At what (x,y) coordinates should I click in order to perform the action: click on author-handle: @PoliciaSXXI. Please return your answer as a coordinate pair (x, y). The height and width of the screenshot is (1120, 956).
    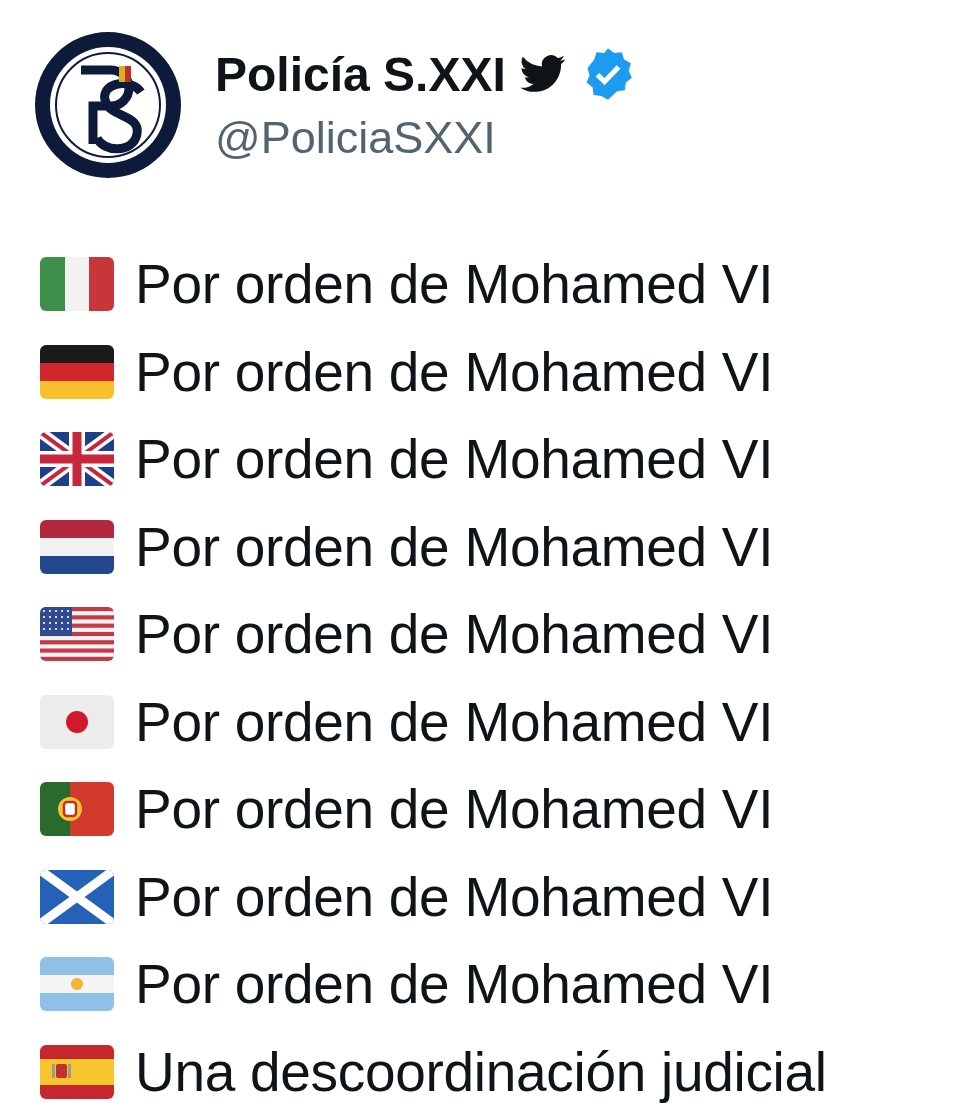
    Looking at the image, I should click on (425, 138).